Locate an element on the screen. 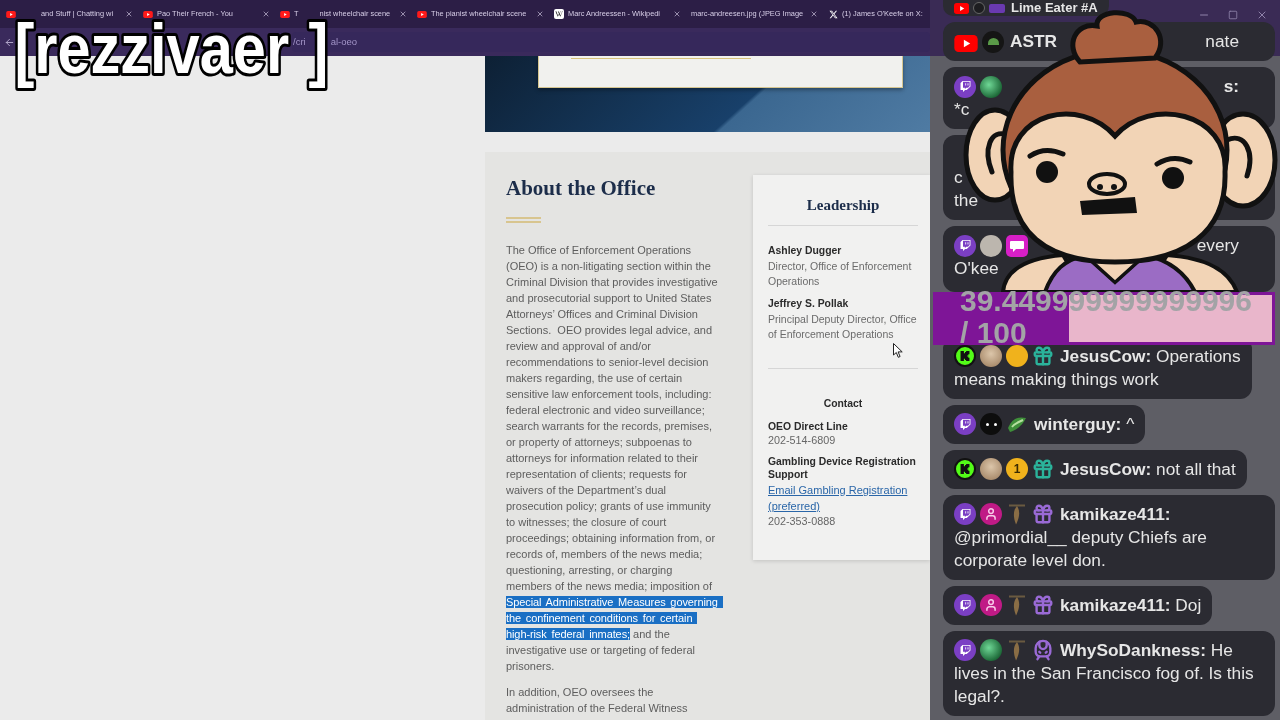 The image size is (1280, 720). monkey-mouth is located at coordinates (1108, 206).